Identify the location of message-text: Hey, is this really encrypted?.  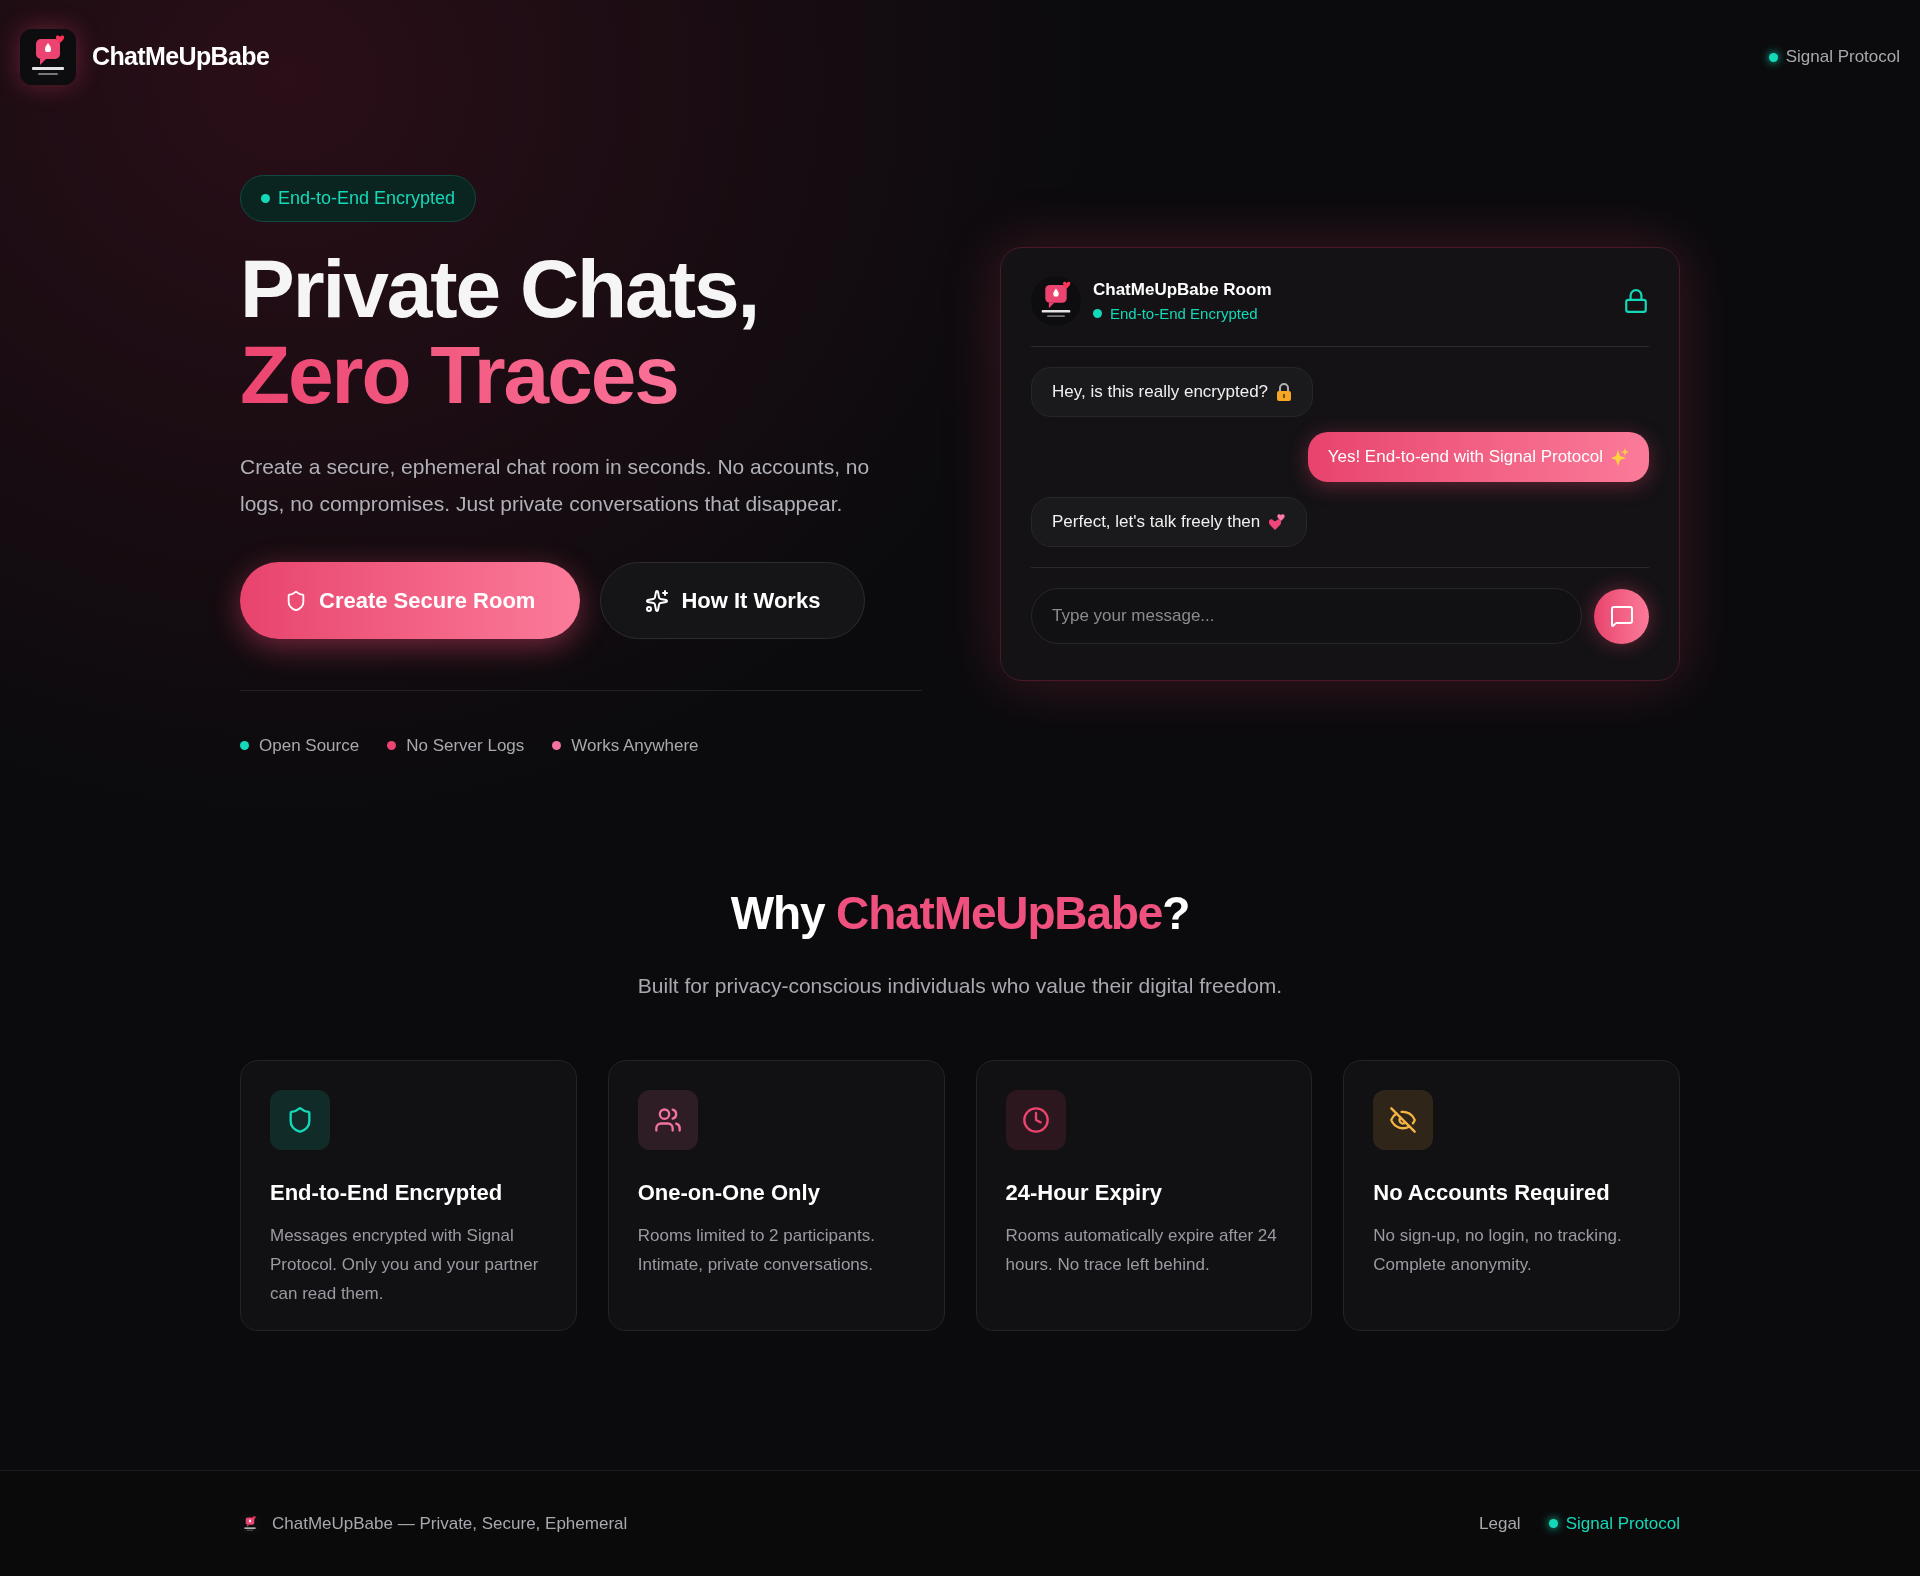
(1160, 392).